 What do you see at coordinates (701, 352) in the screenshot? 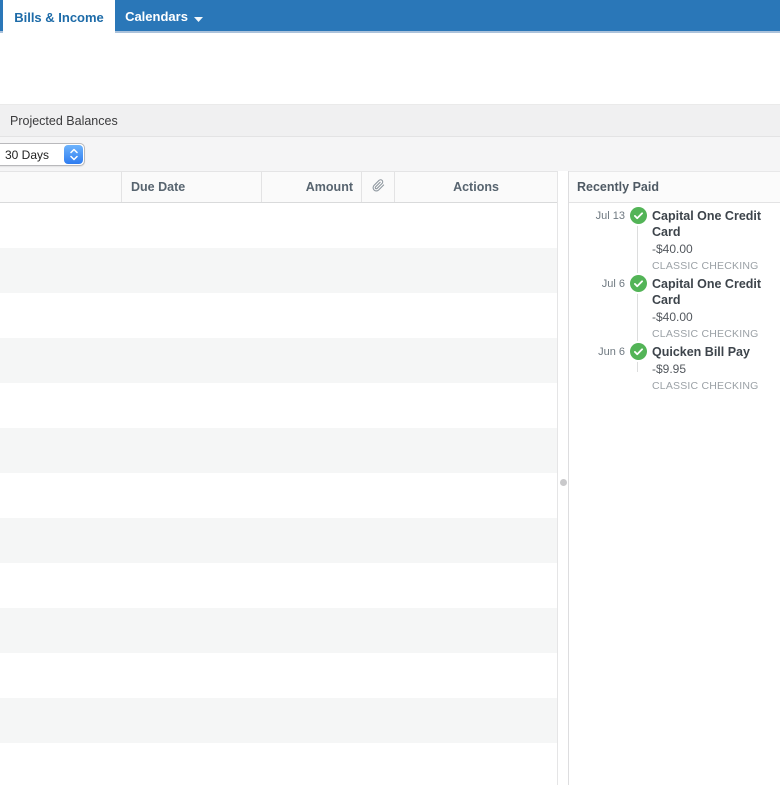
I see `entry-payee: Quicken Bill Pay` at bounding box center [701, 352].